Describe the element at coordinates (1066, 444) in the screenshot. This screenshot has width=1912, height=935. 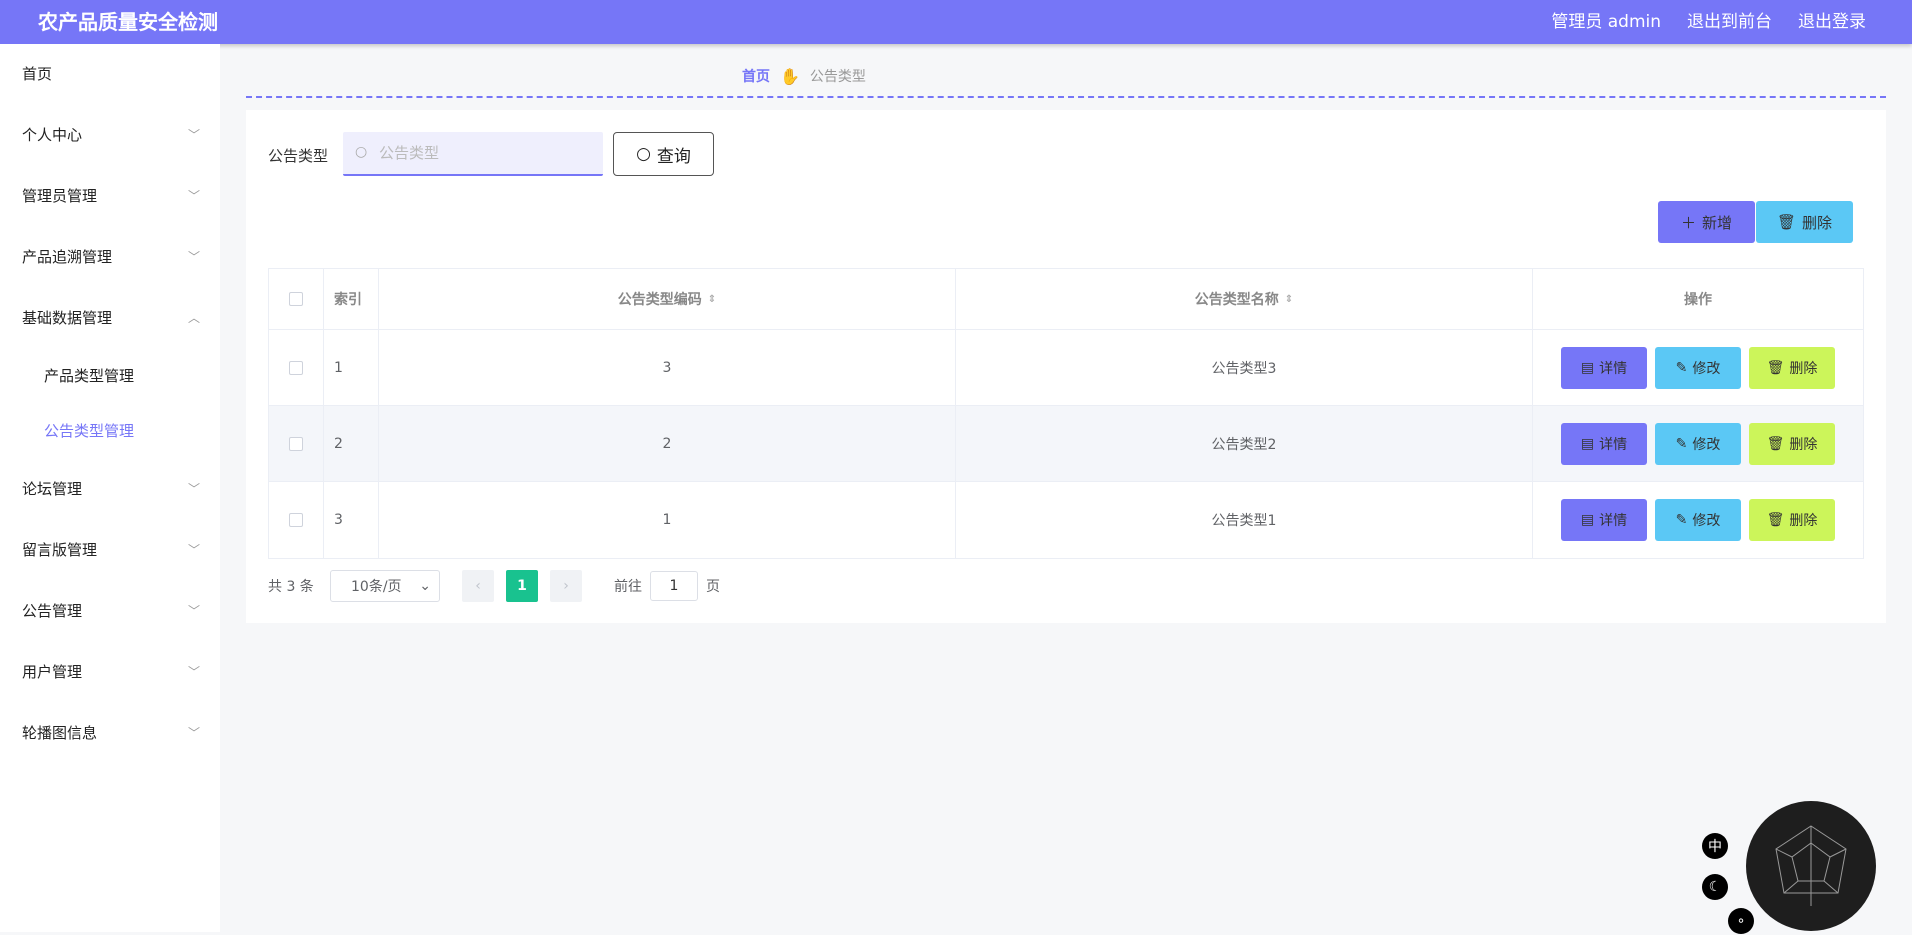
I see `table-row: 2 2 公告类型2 ▤ 详情 ✎ 修改 🗑 删除` at that location.